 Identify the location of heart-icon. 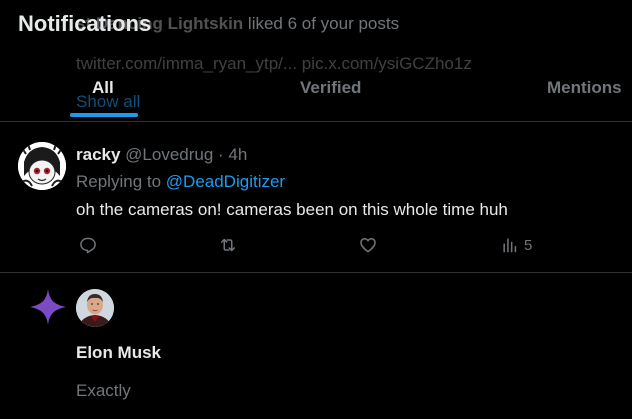
(368, 245).